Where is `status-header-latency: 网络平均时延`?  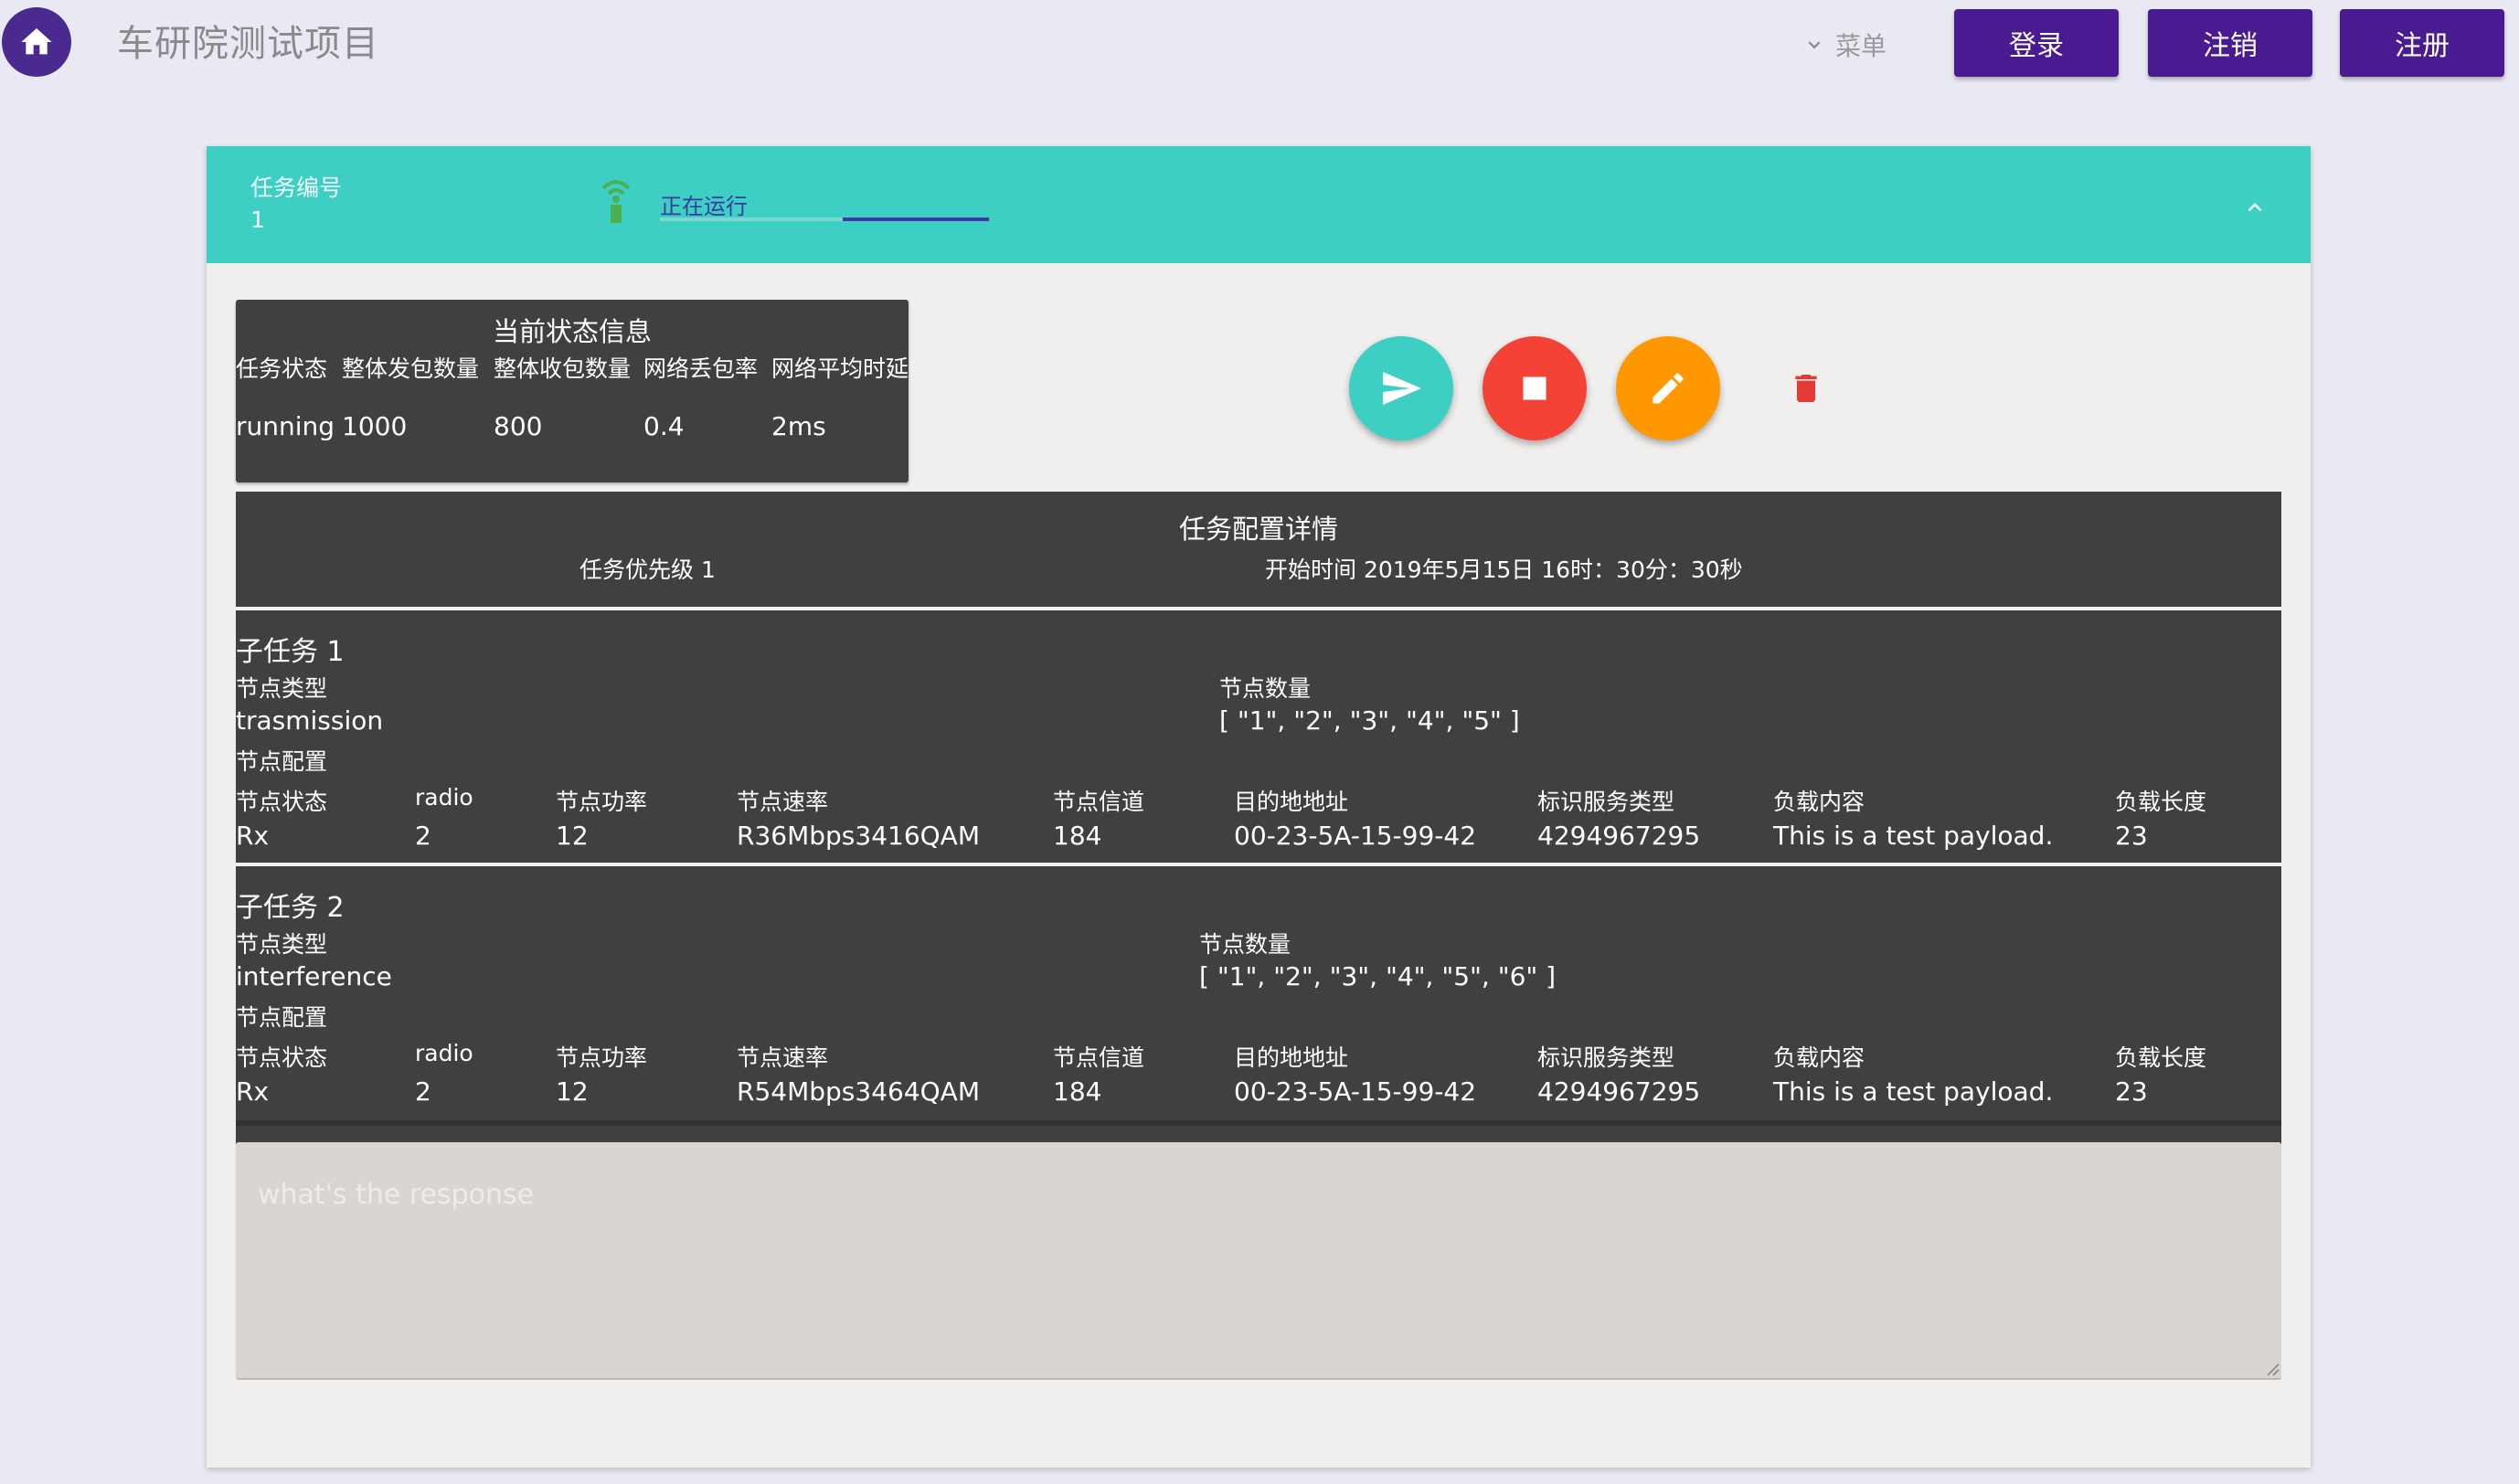
status-header-latency: 网络平均时延 is located at coordinates (840, 368).